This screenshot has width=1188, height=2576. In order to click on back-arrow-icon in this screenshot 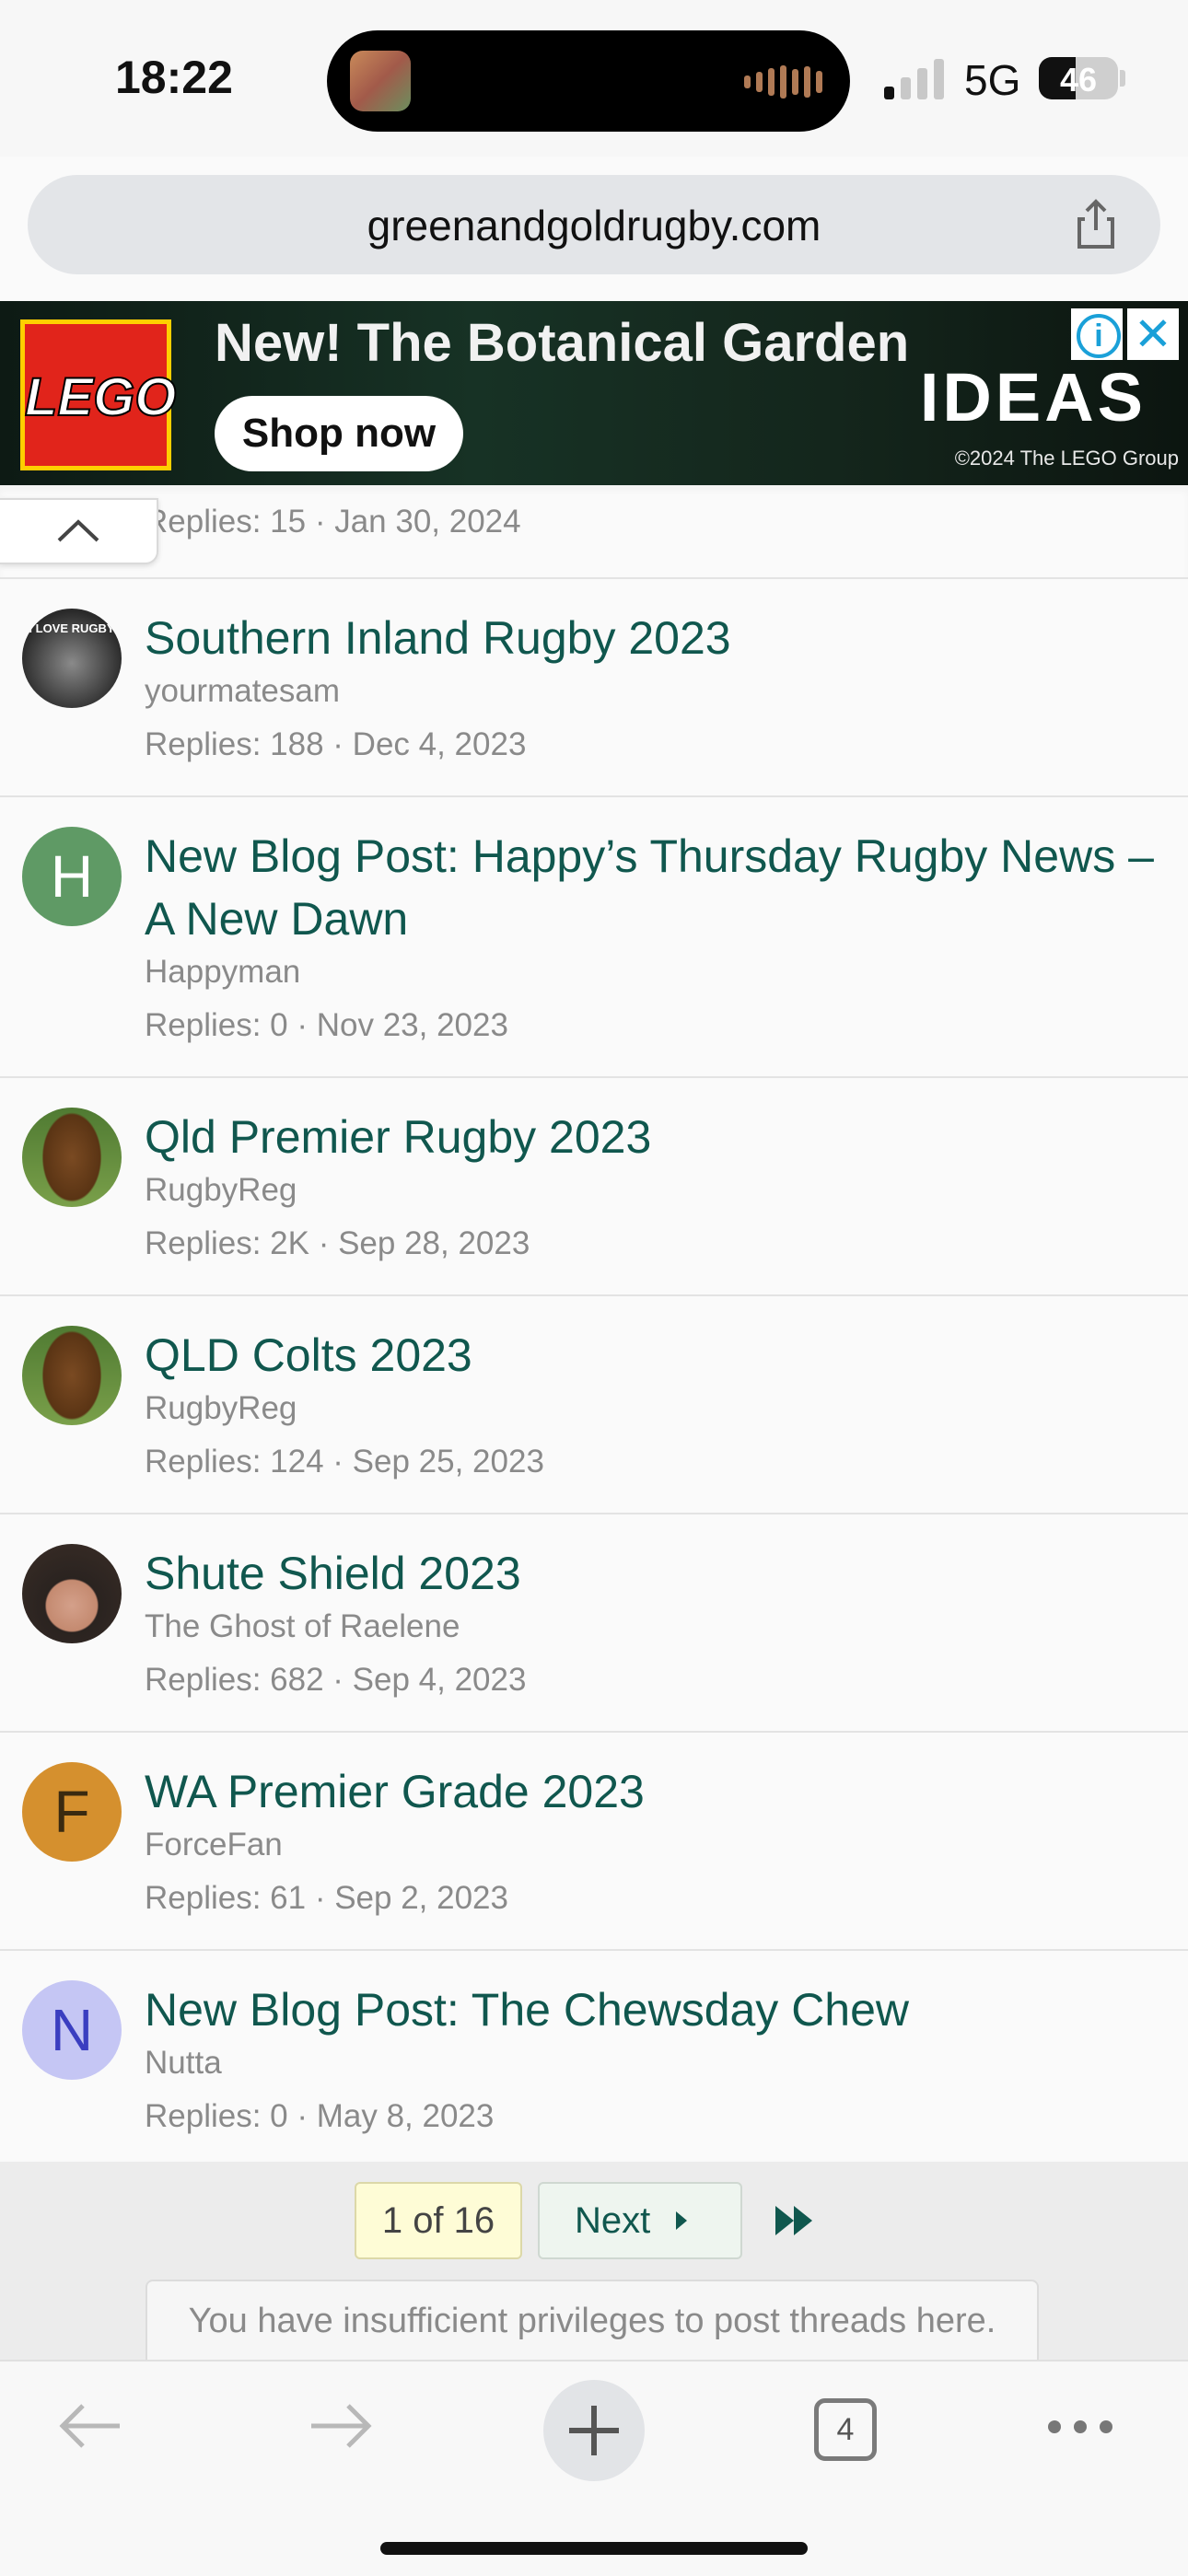, I will do `click(90, 2426)`.